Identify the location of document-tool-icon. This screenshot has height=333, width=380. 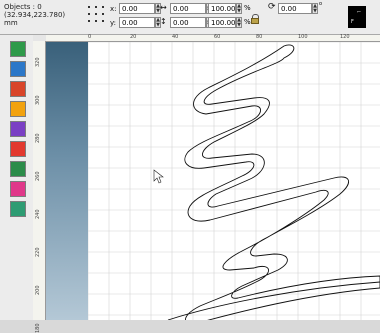
(18, 209).